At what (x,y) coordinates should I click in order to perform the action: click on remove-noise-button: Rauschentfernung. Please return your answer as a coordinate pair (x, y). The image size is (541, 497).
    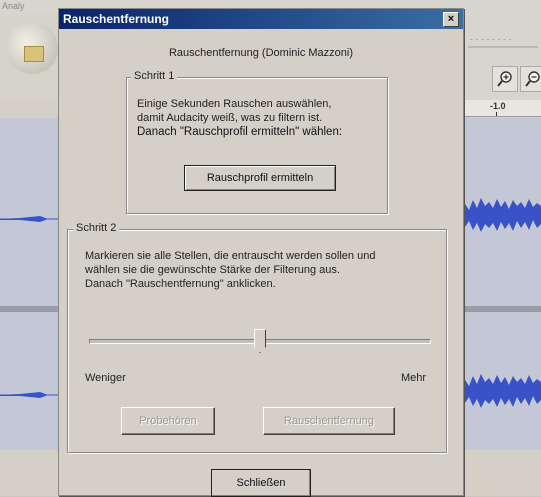
    Looking at the image, I should click on (329, 421).